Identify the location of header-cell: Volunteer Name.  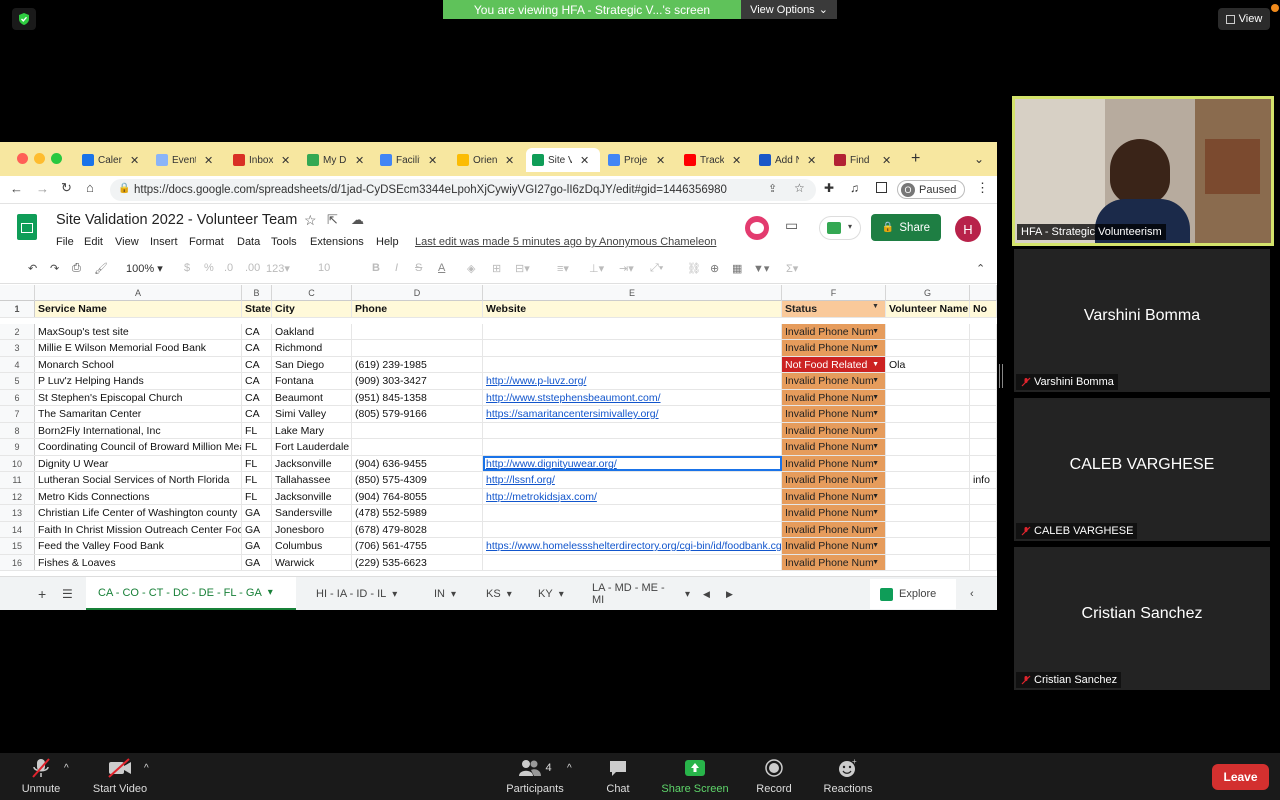
(928, 309).